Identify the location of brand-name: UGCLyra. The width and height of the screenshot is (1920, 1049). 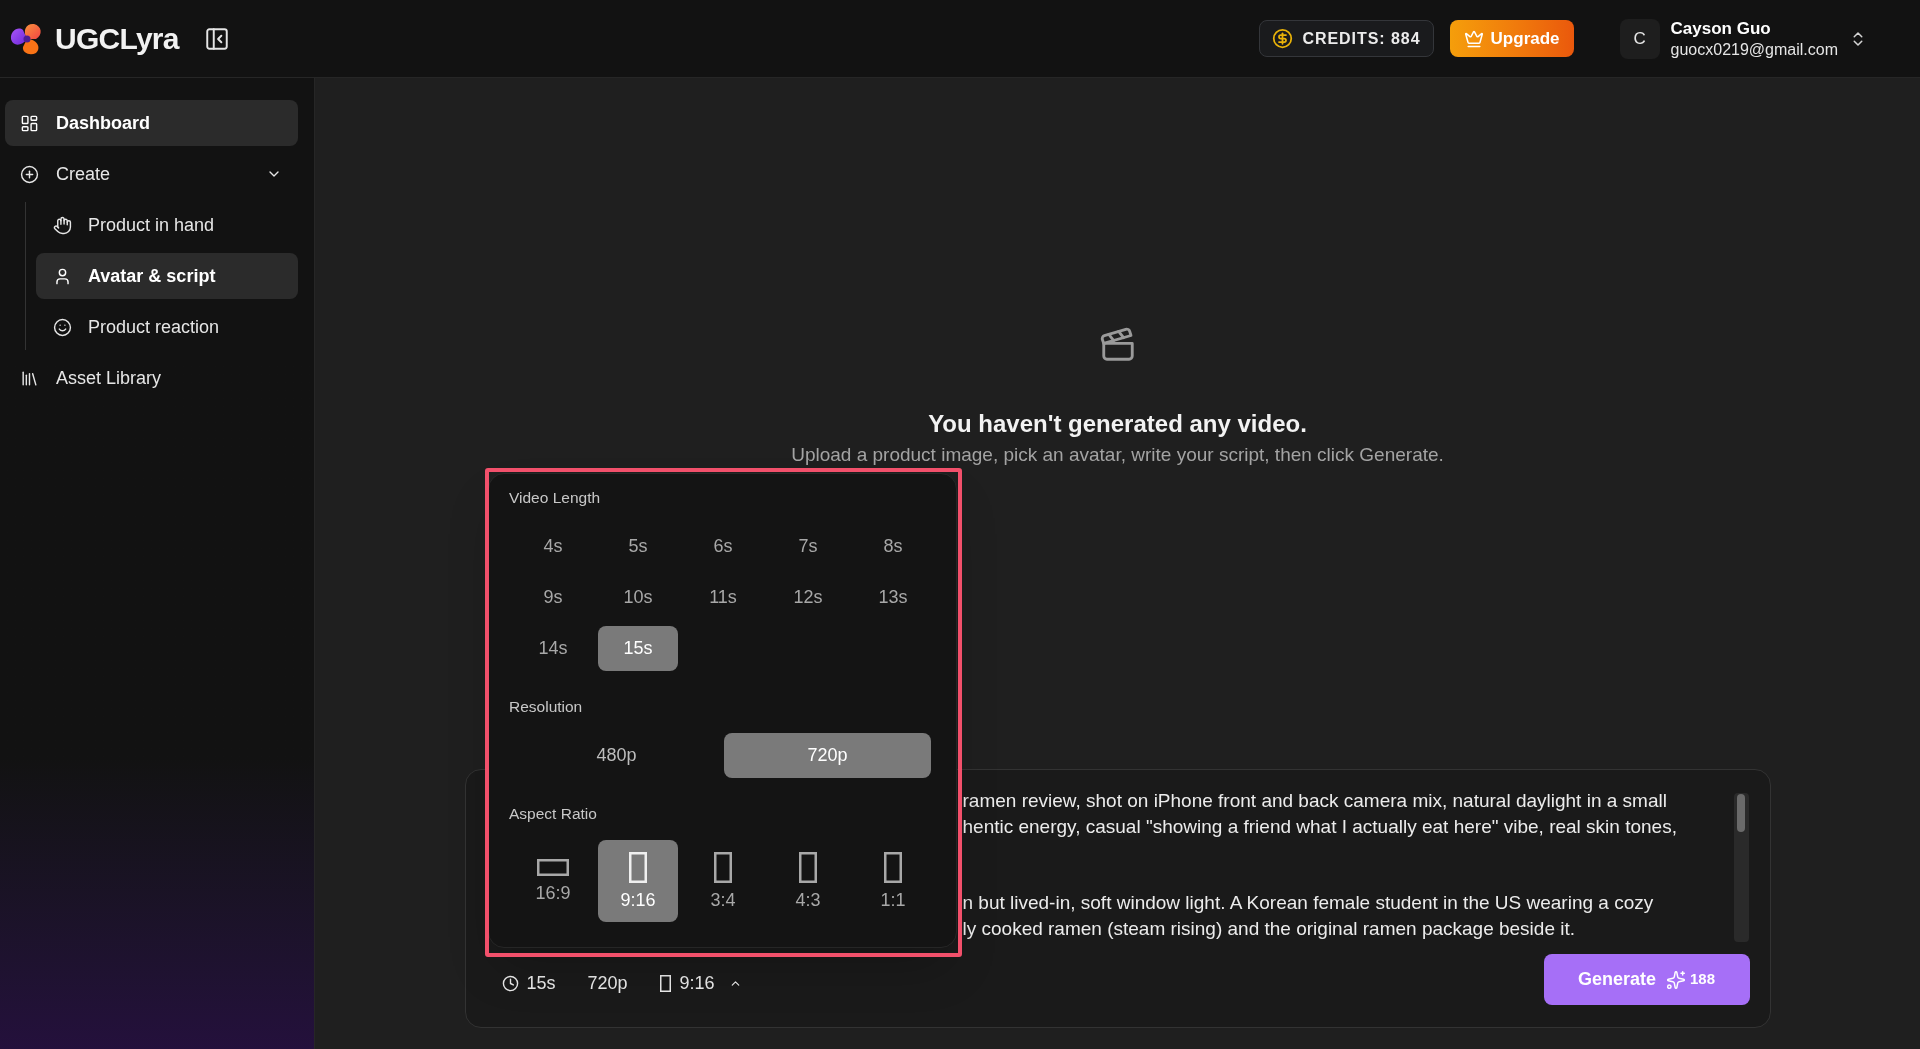
(117, 39).